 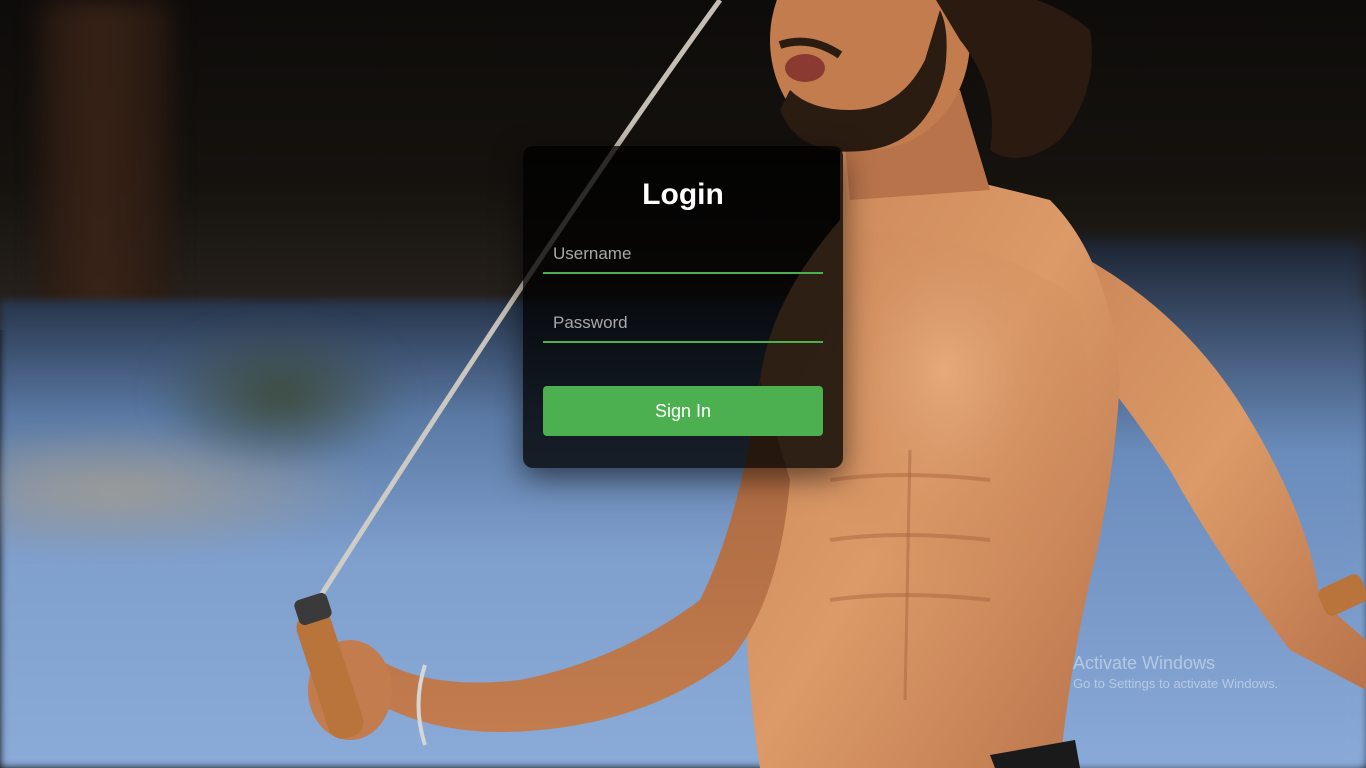 What do you see at coordinates (683, 194) in the screenshot?
I see `login-title: Login` at bounding box center [683, 194].